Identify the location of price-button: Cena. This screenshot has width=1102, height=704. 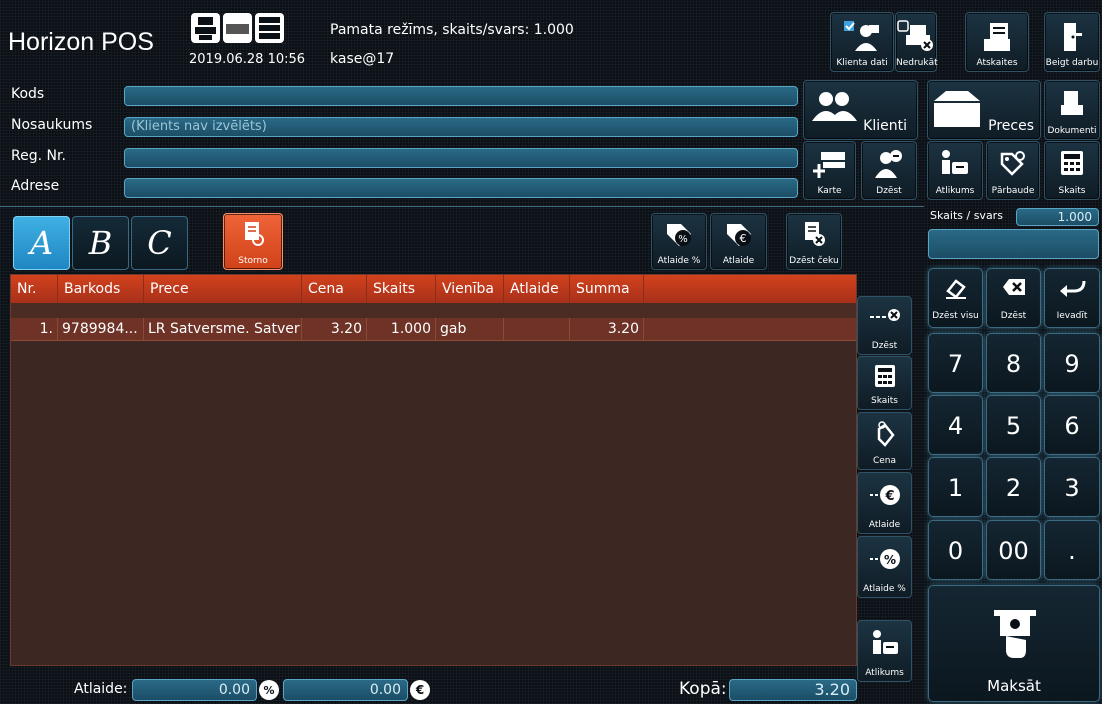
(884, 441).